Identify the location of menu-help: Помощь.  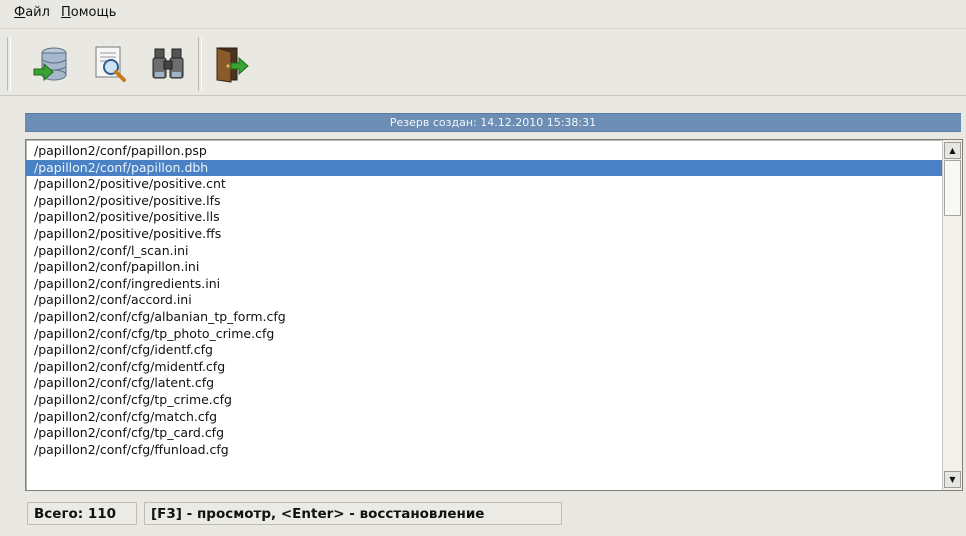
(88, 12).